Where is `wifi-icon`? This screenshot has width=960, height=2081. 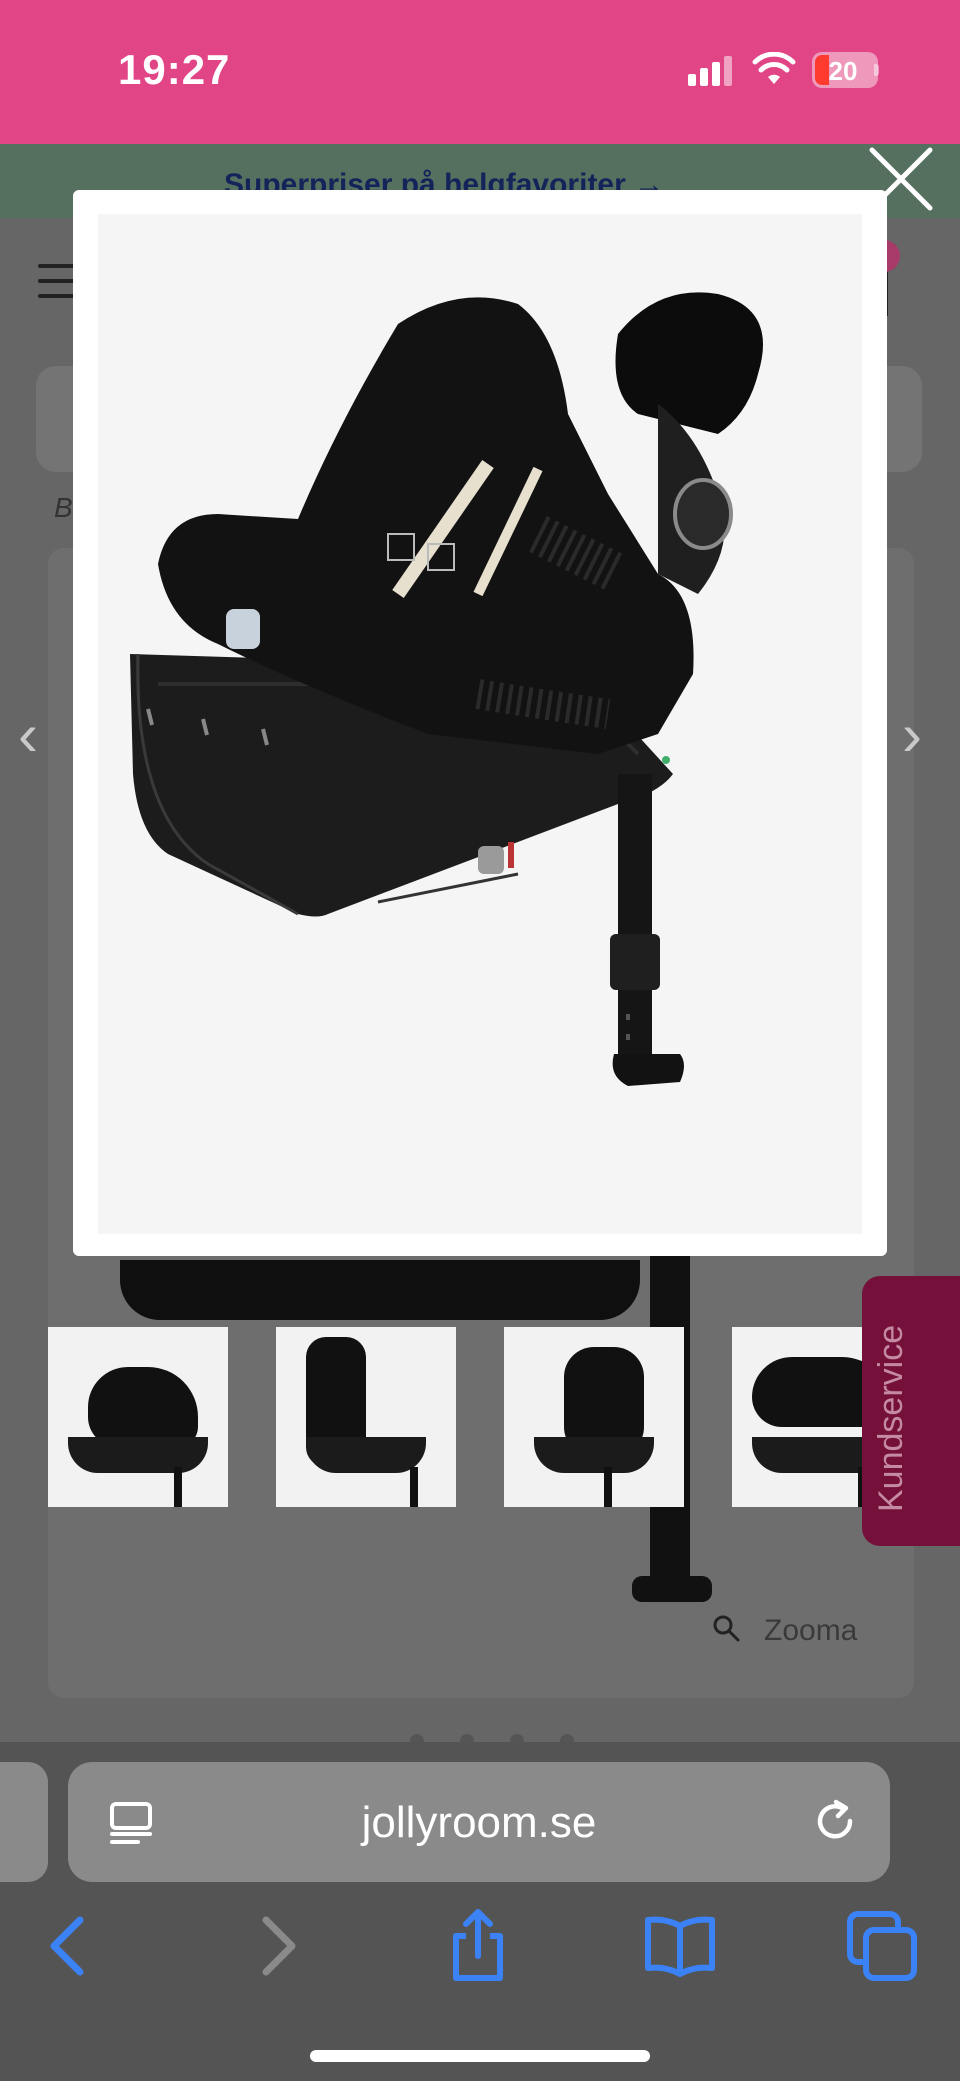 wifi-icon is located at coordinates (774, 68).